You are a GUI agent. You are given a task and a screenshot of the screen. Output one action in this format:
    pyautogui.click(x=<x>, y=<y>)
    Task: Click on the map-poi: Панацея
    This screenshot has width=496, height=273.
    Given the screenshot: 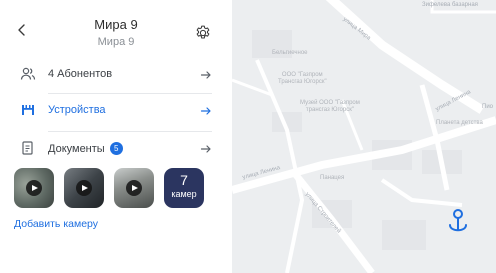 What is the action you would take?
    pyautogui.click(x=332, y=178)
    